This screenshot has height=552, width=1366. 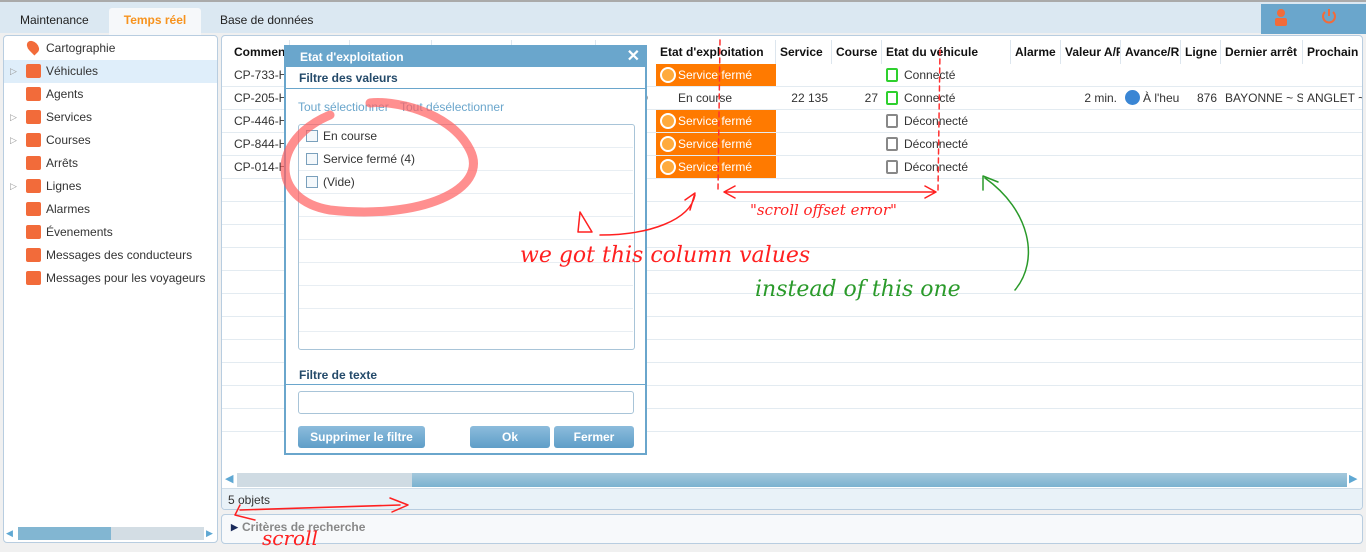 What do you see at coordinates (110, 278) in the screenshot?
I see `sidebar-item: Messages pour les voyageurs` at bounding box center [110, 278].